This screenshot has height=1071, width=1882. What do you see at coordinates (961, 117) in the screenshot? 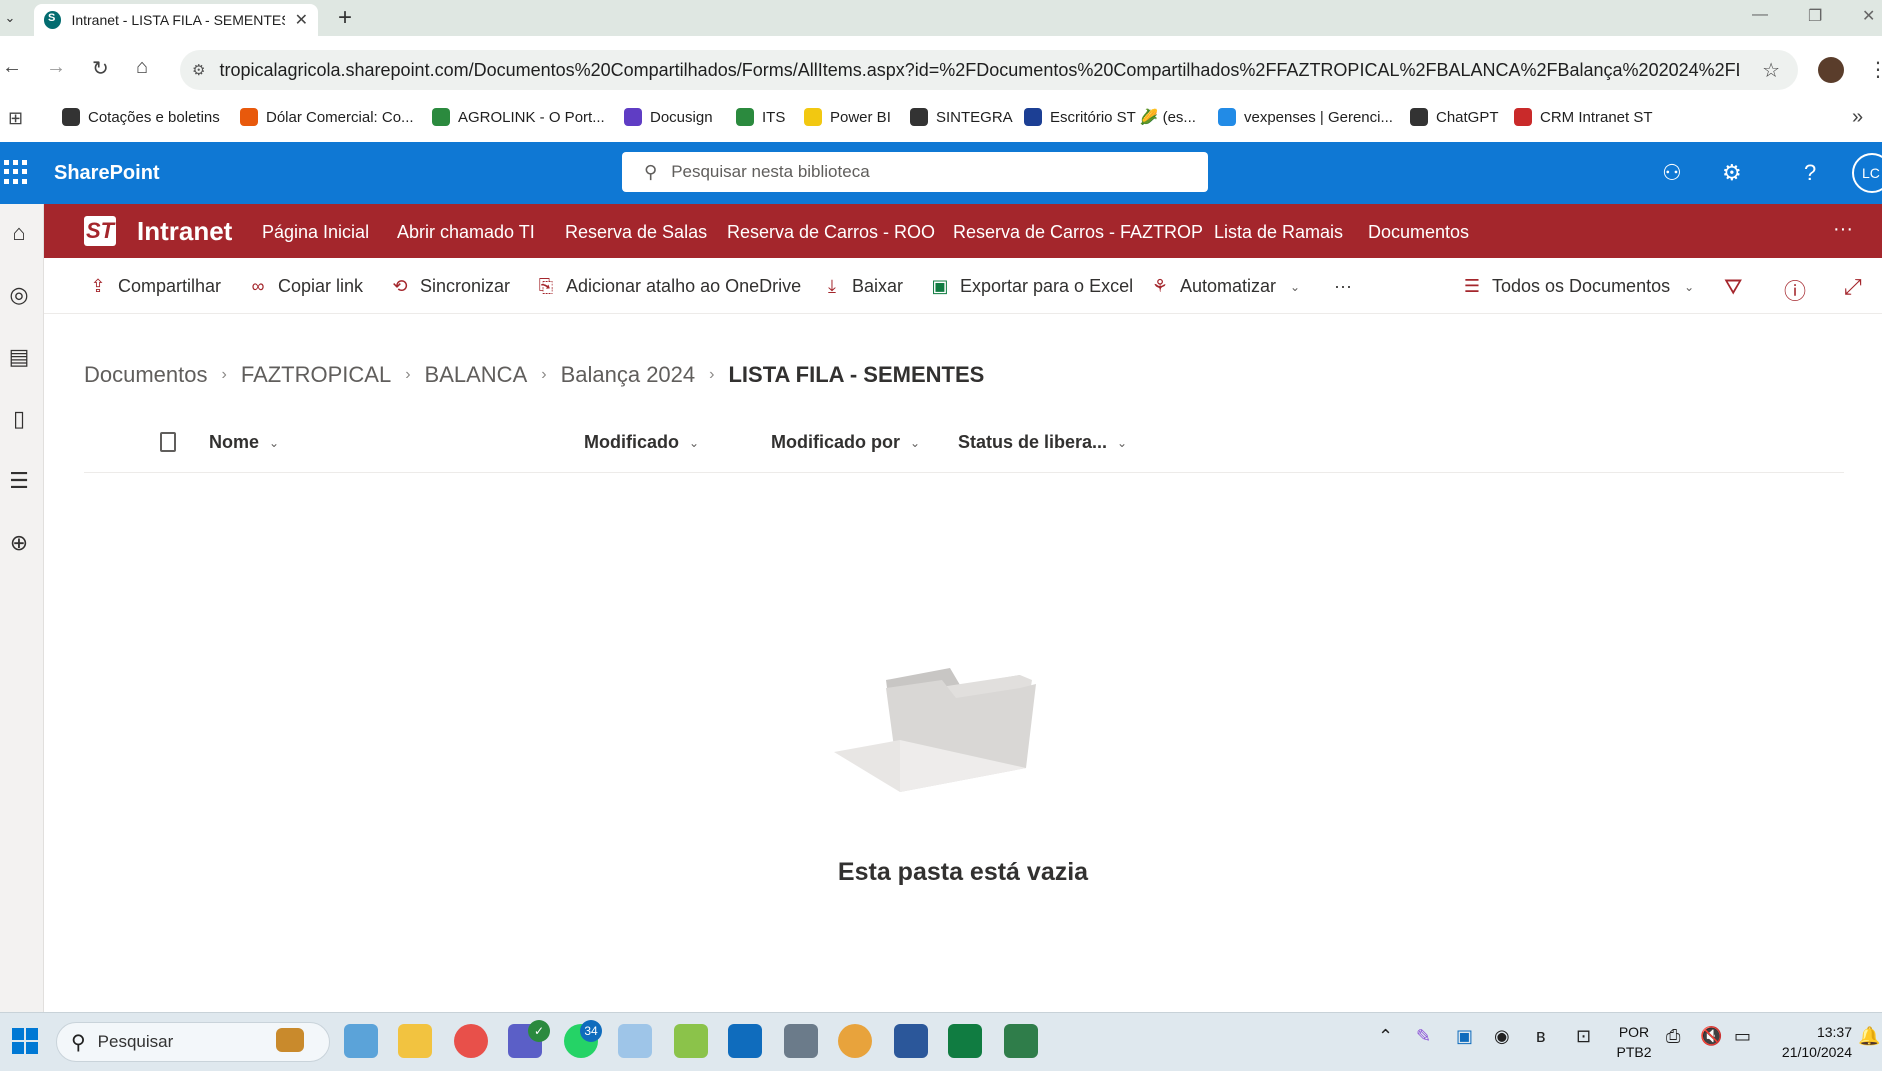
I see `bookmark-item: SINTEGRA` at bounding box center [961, 117].